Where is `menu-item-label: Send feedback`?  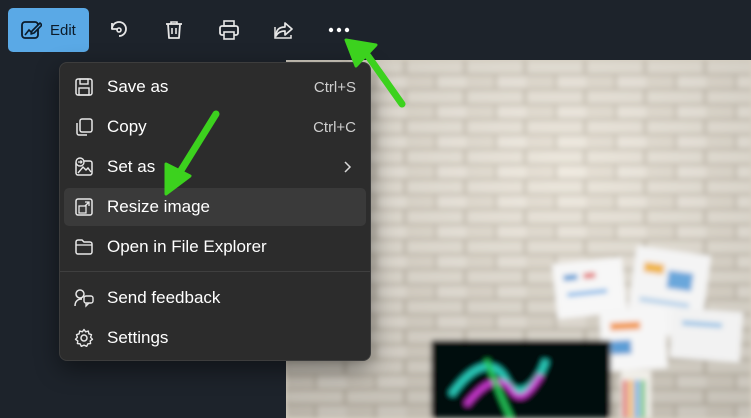 menu-item-label: Send feedback is located at coordinates (164, 297).